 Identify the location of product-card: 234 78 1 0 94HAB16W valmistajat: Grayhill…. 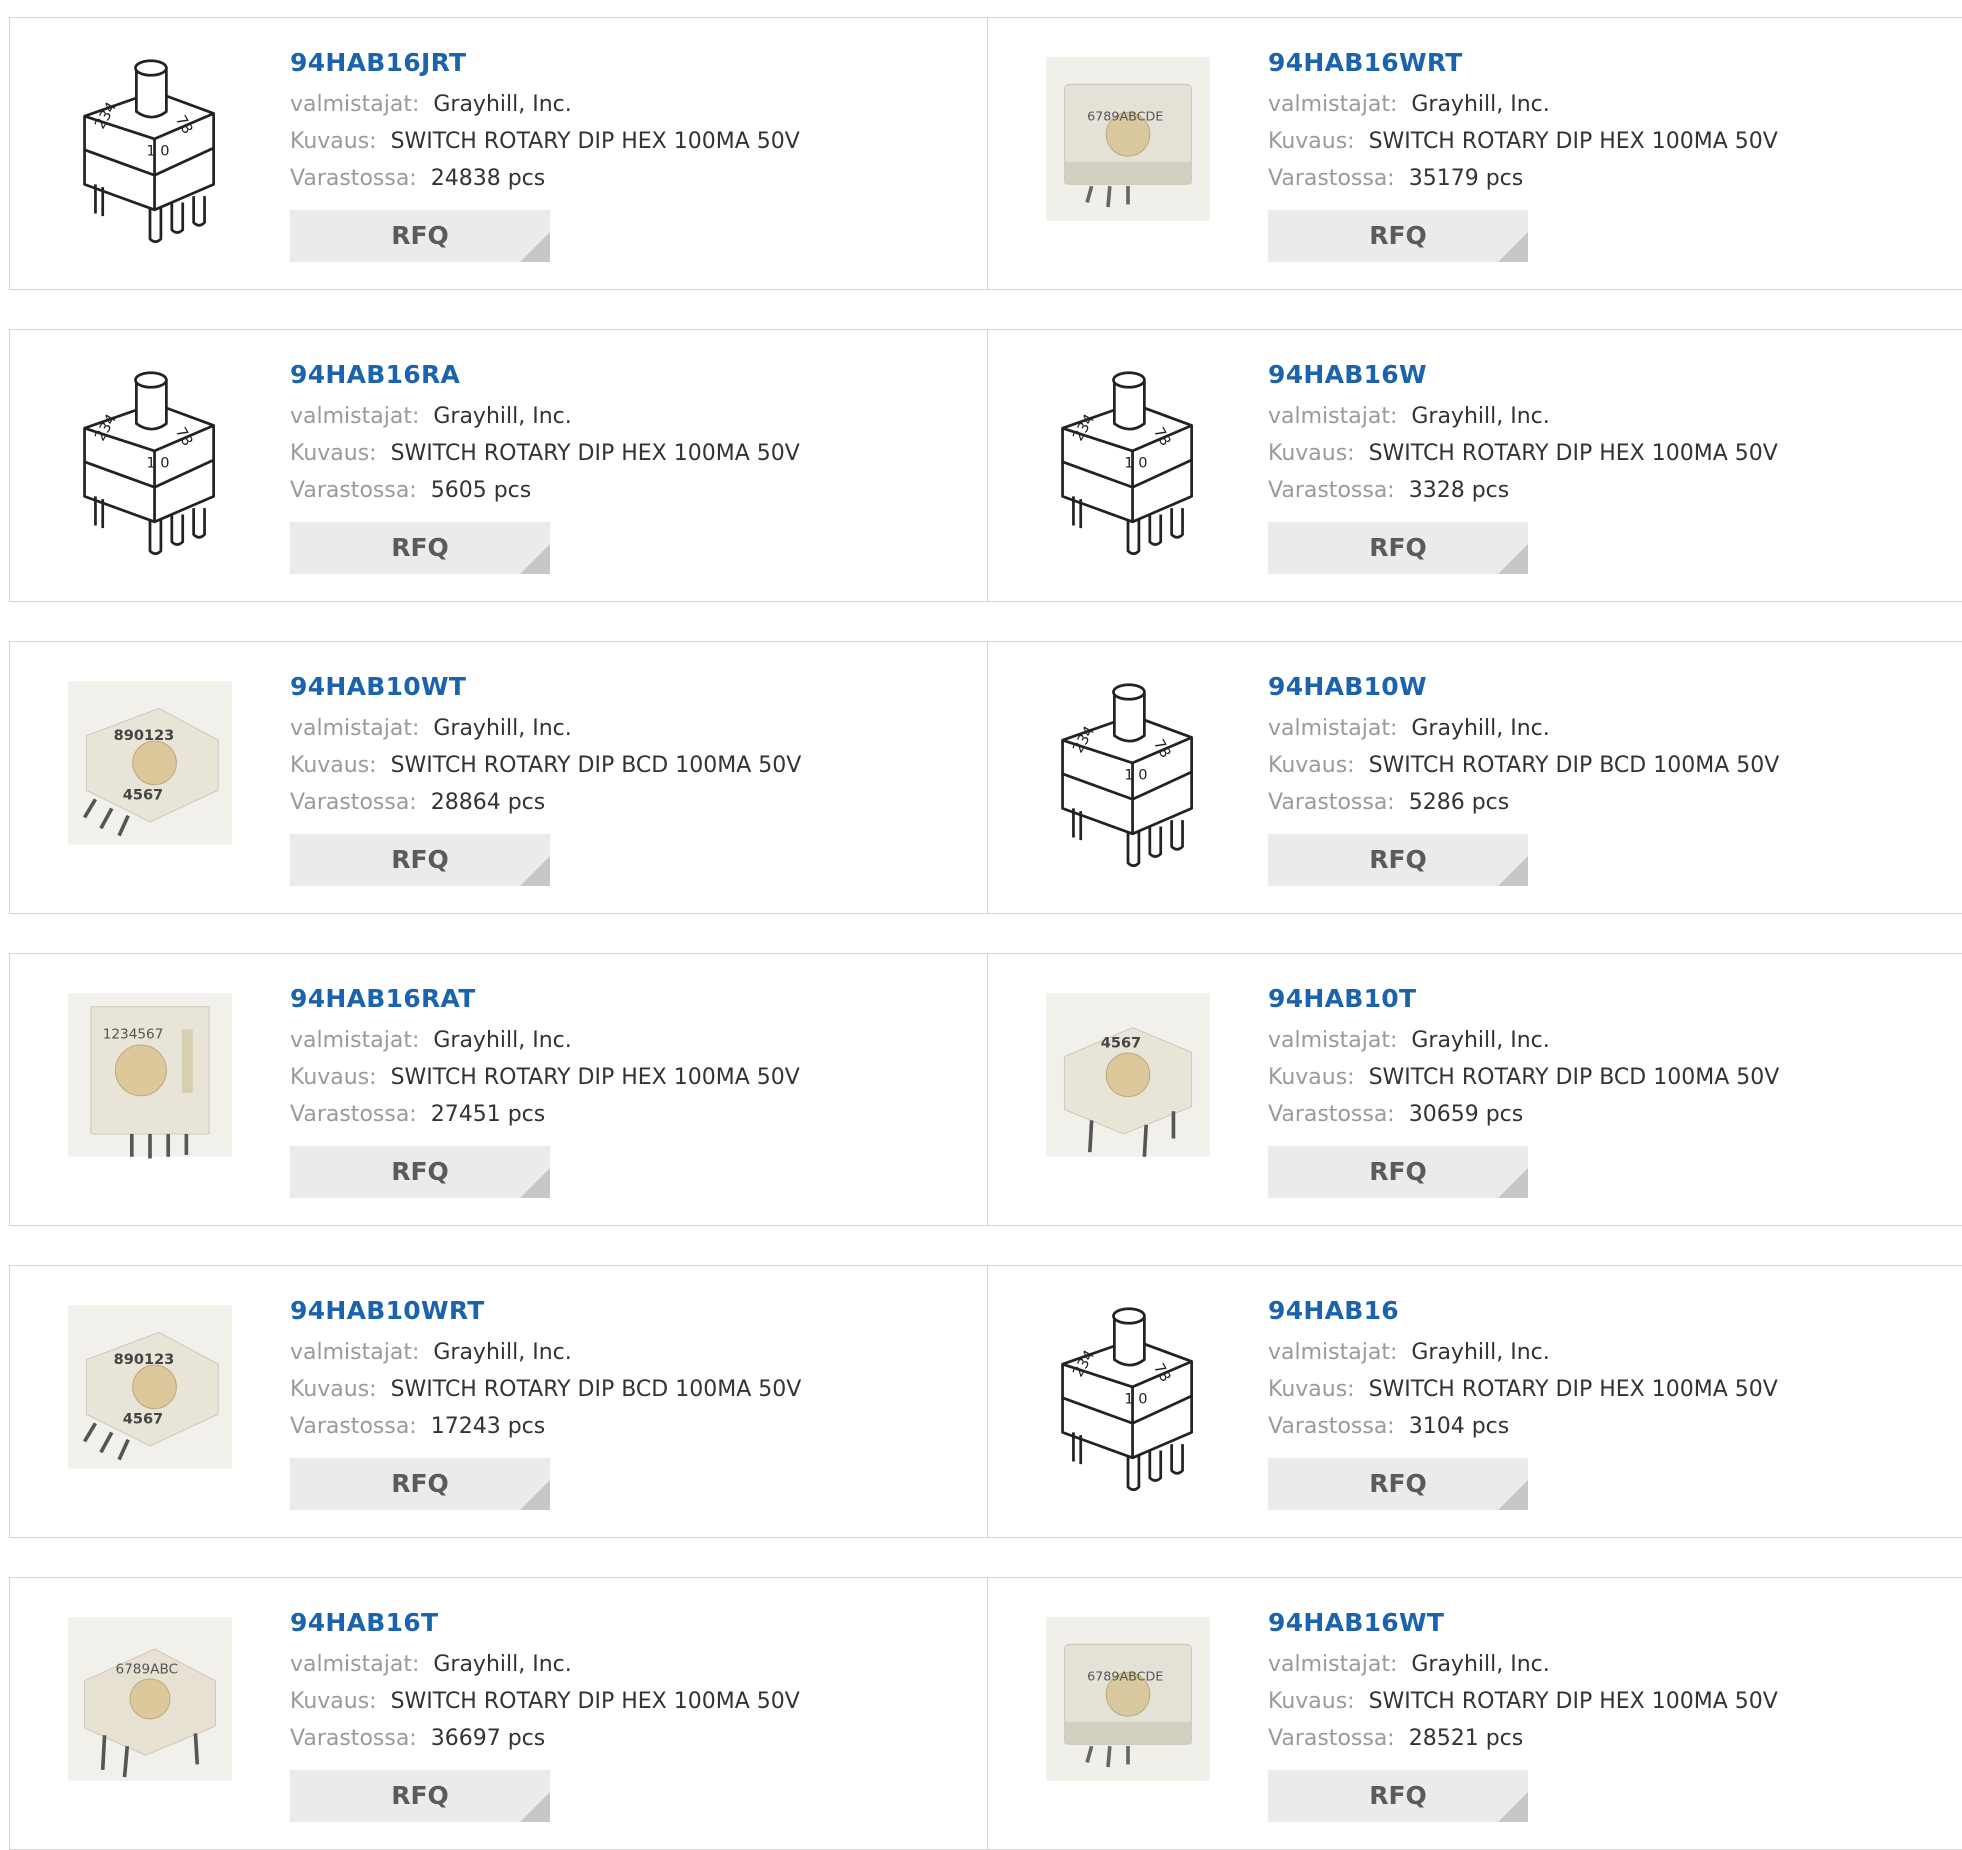
(1475, 465).